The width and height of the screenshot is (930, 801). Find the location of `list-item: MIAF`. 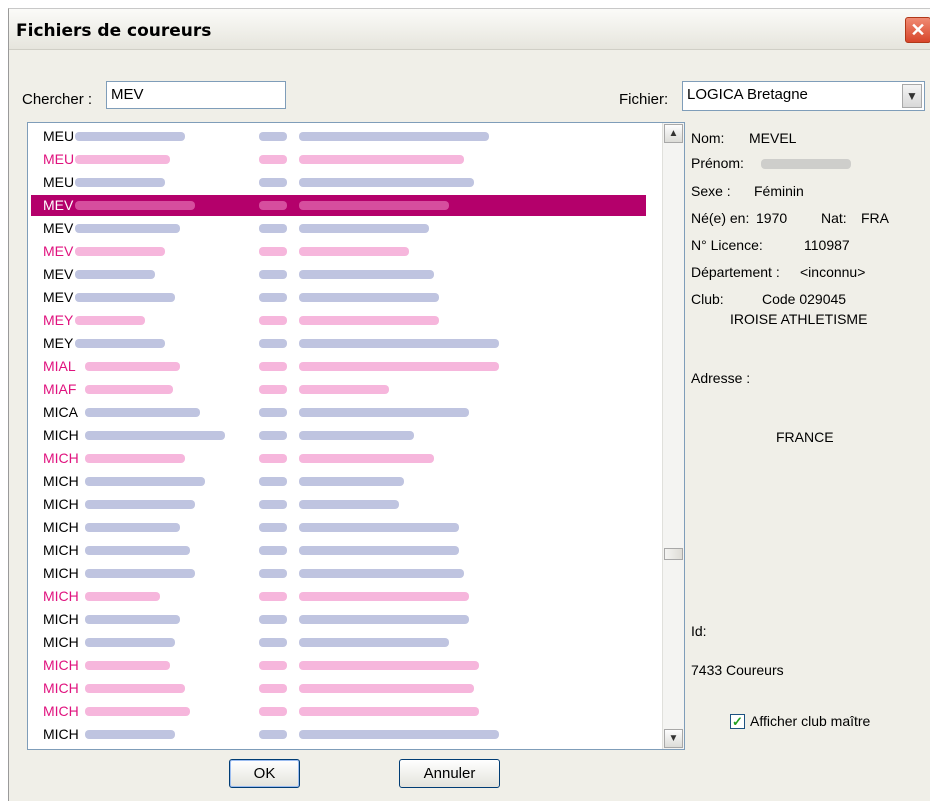

list-item: MIAF is located at coordinates (338, 389).